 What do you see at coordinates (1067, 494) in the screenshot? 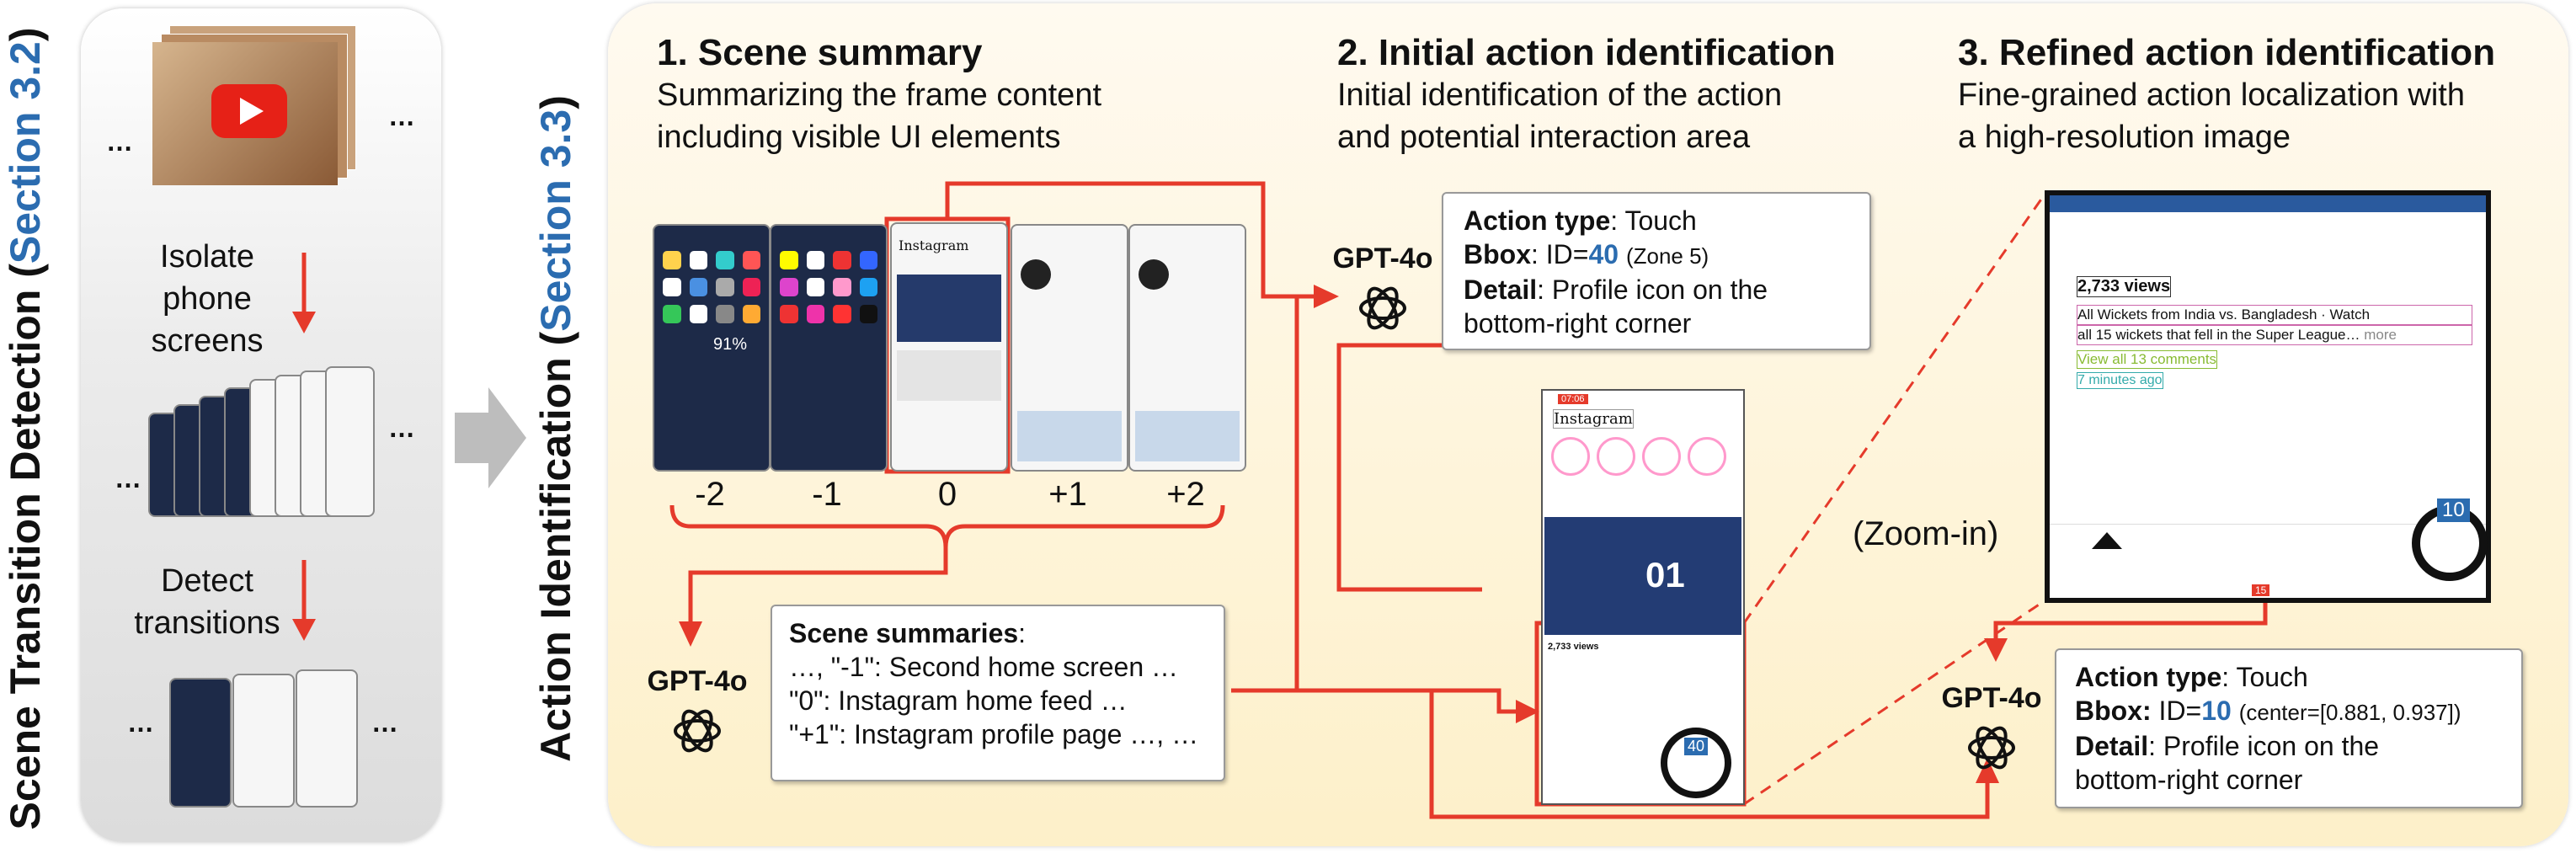
I see `frame-index: +1` at bounding box center [1067, 494].